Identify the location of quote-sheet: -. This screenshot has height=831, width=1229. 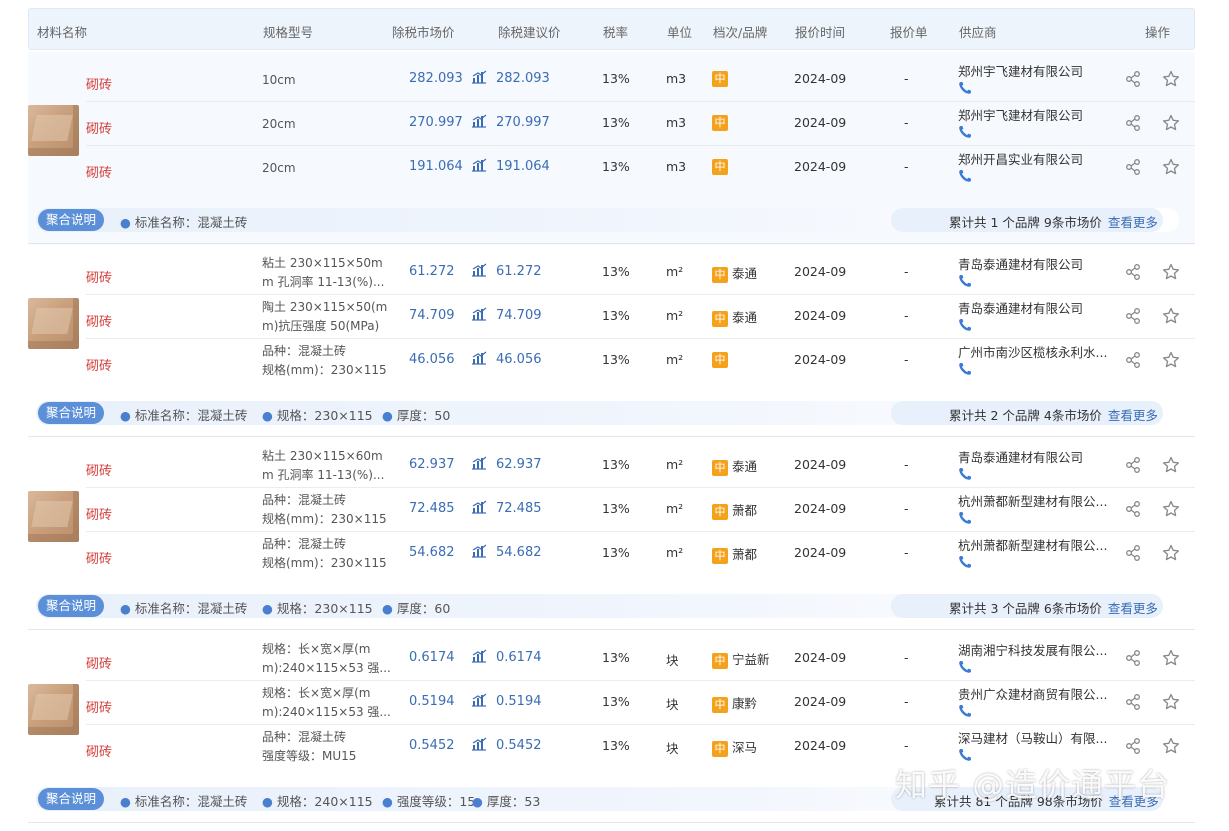
(906, 78).